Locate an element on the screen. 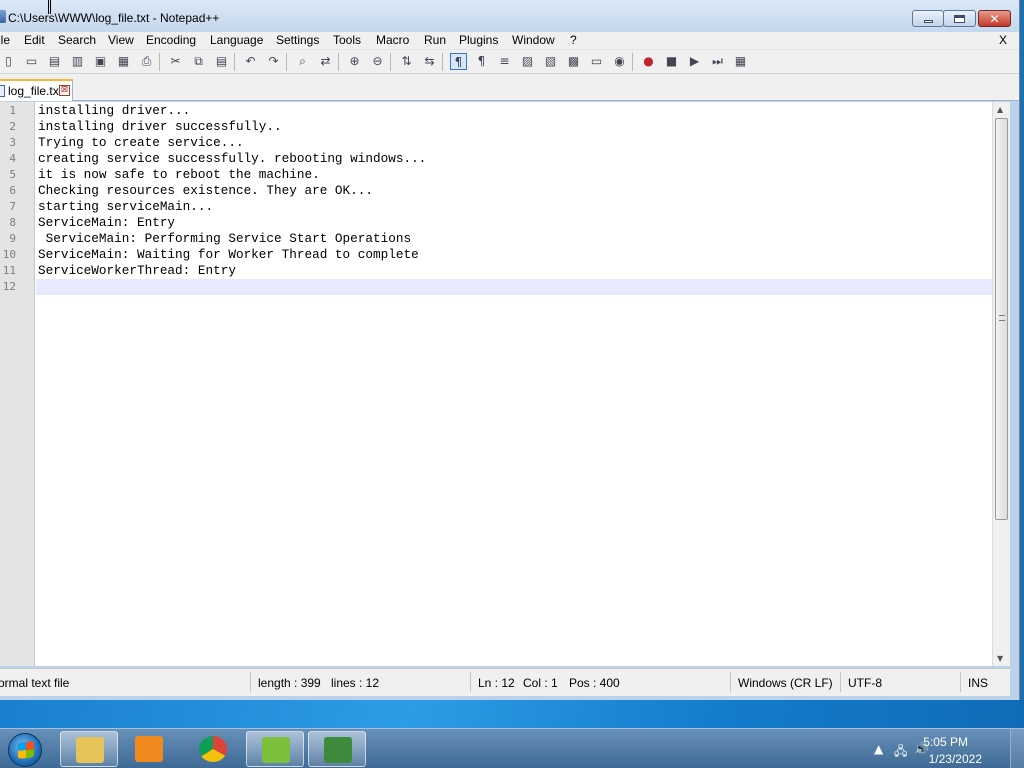 This screenshot has height=768, width=1024. taskbar-notepadpp is located at coordinates (275, 749).